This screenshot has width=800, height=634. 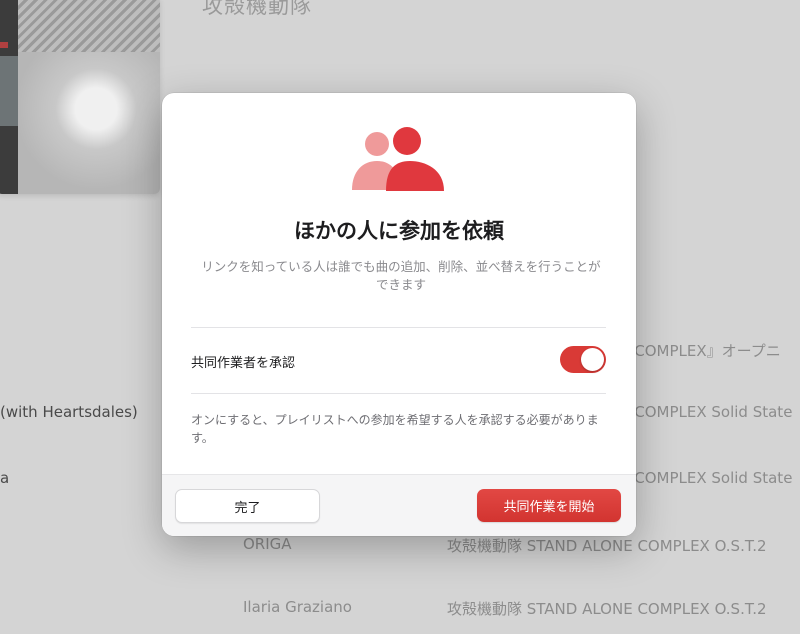 What do you see at coordinates (257, 9) in the screenshot?
I see `album-title: 攻殻機動隊` at bounding box center [257, 9].